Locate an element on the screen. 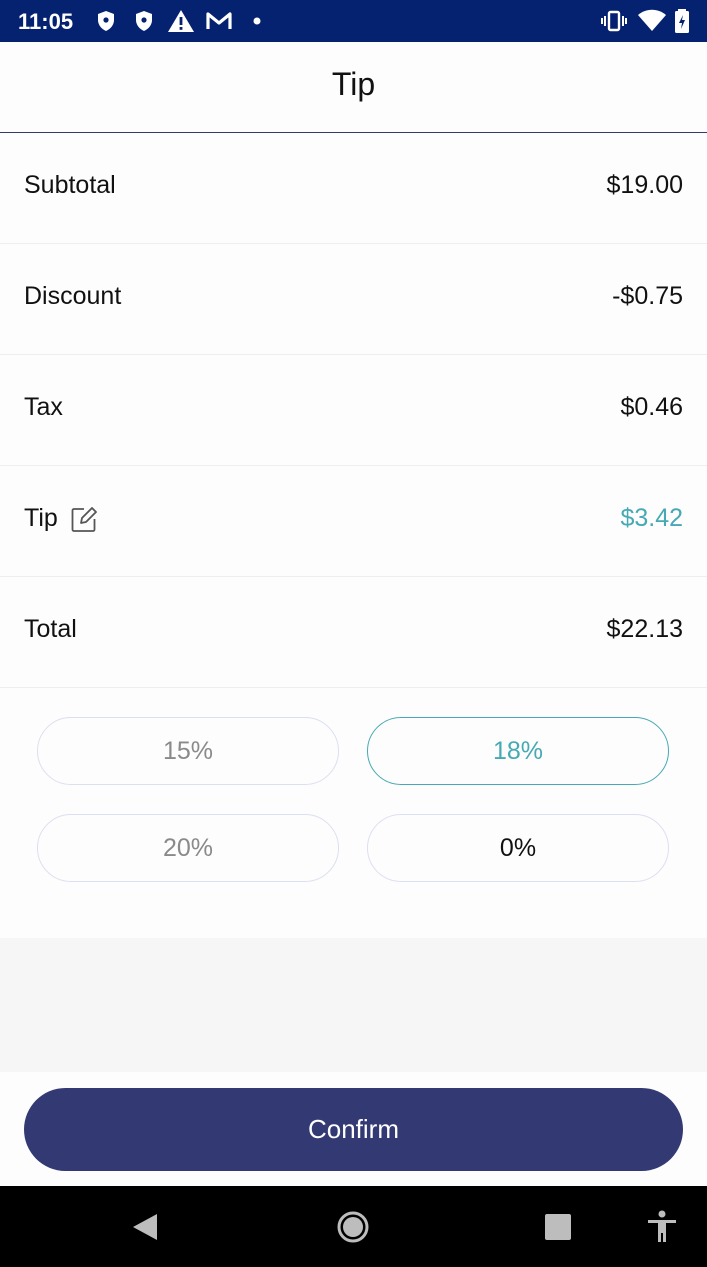  confirm-button: Confirm is located at coordinates (353, 1129).